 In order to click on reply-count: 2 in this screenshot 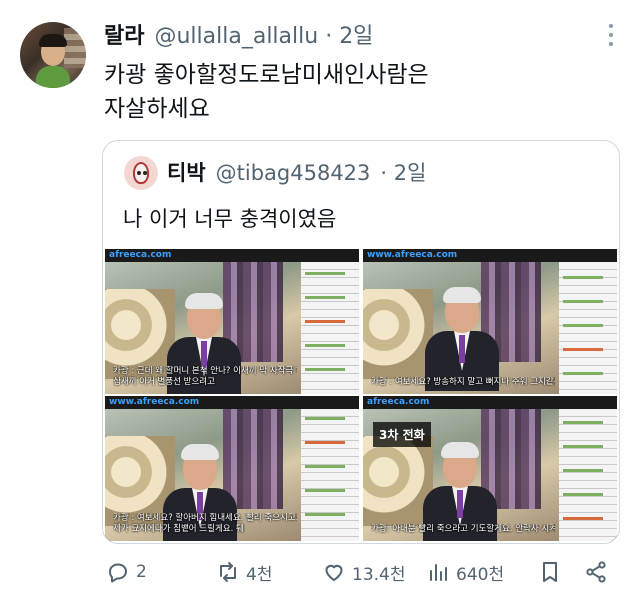, I will do `click(141, 572)`.